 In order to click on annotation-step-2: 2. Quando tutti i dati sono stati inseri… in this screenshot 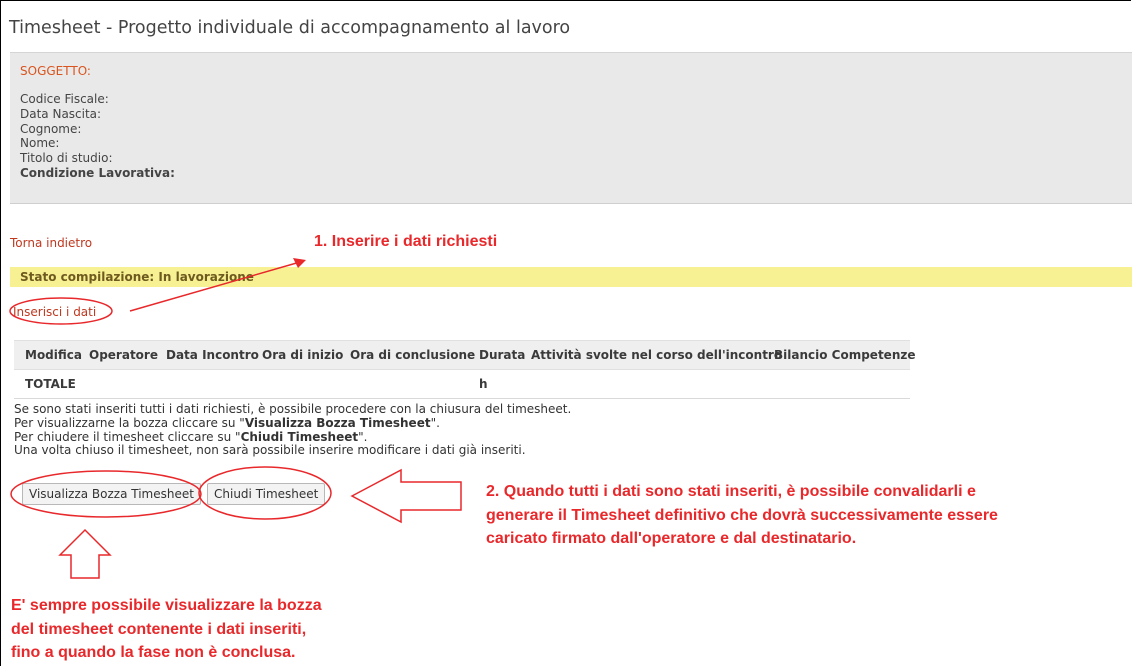, I will do `click(742, 515)`.